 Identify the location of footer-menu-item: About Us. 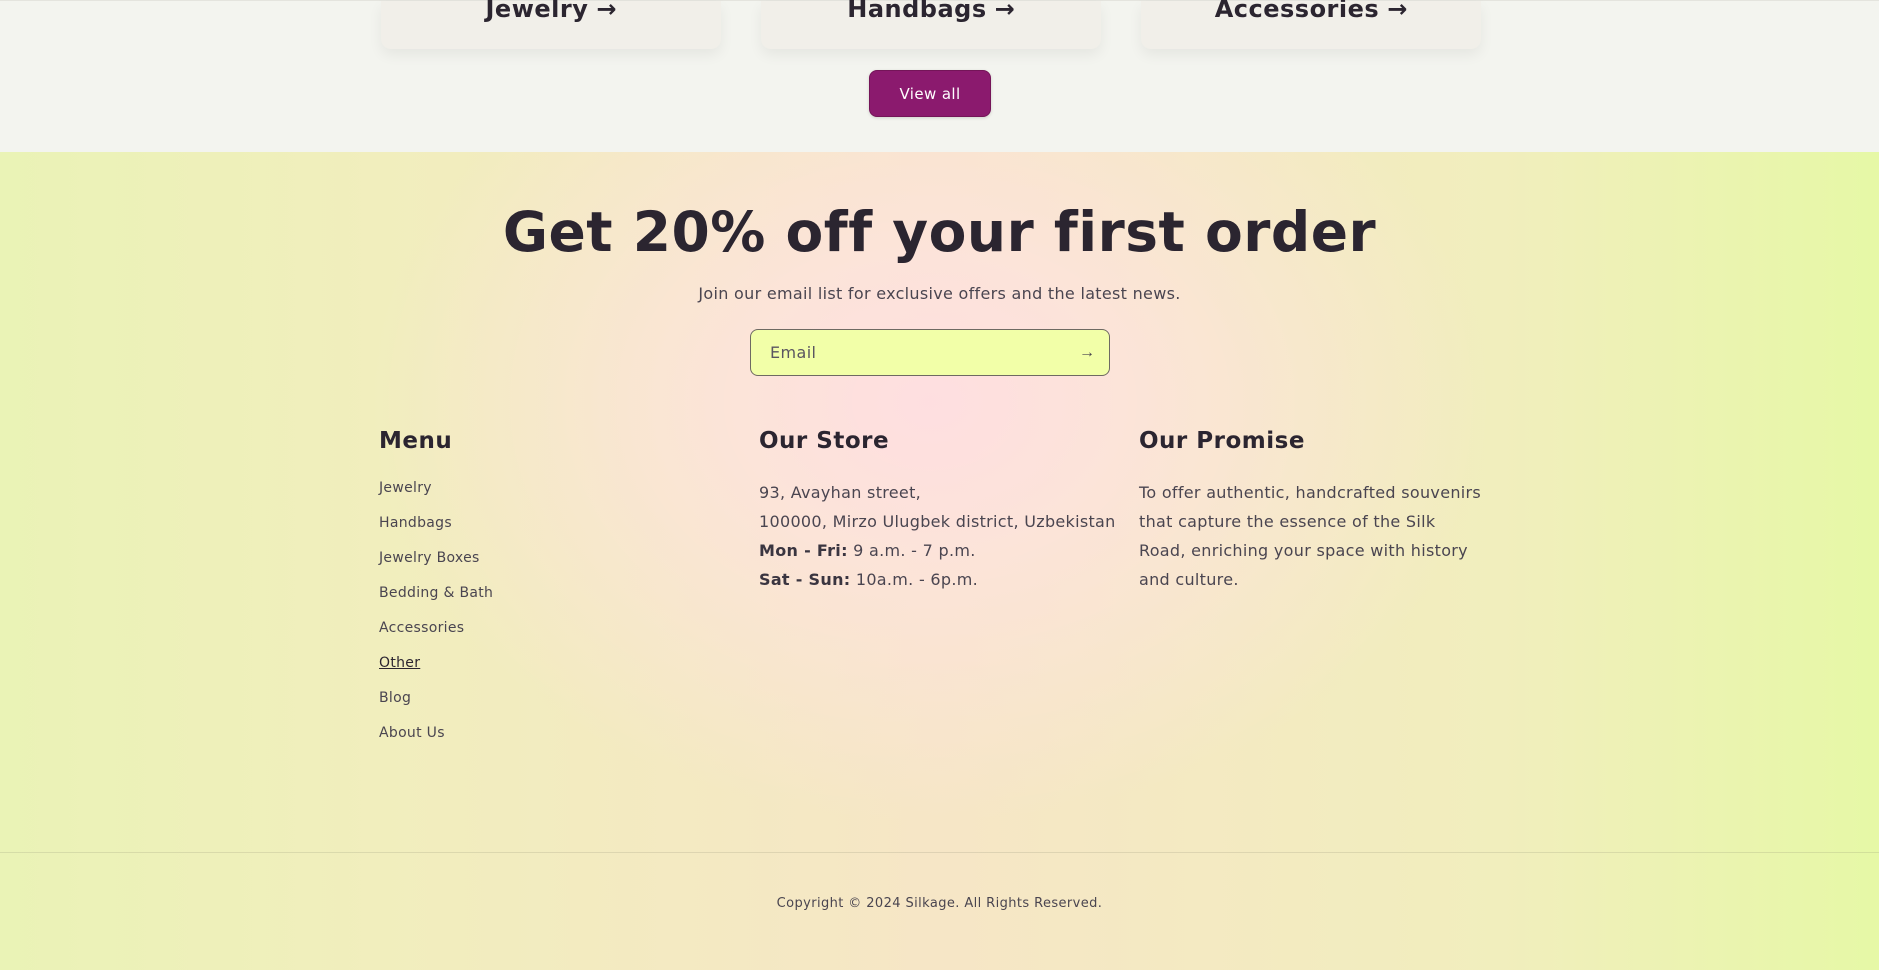
(436, 742).